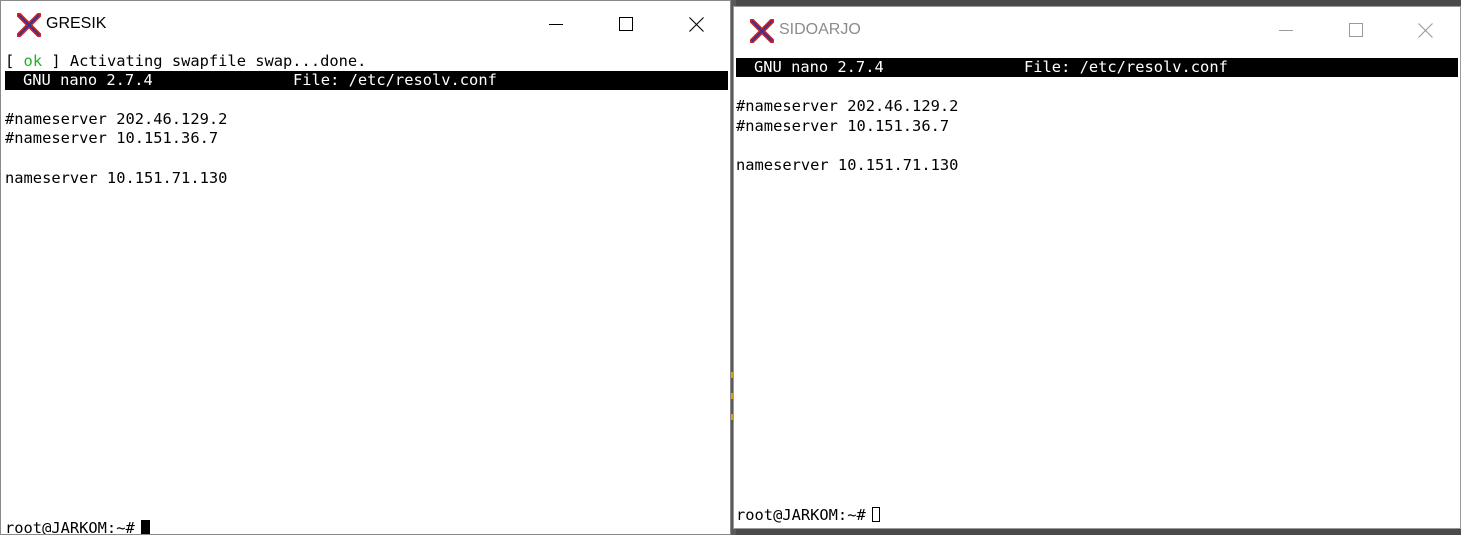 The height and width of the screenshot is (535, 1461). Describe the element at coordinates (14, 61) in the screenshot. I see `bracket-open: [` at that location.